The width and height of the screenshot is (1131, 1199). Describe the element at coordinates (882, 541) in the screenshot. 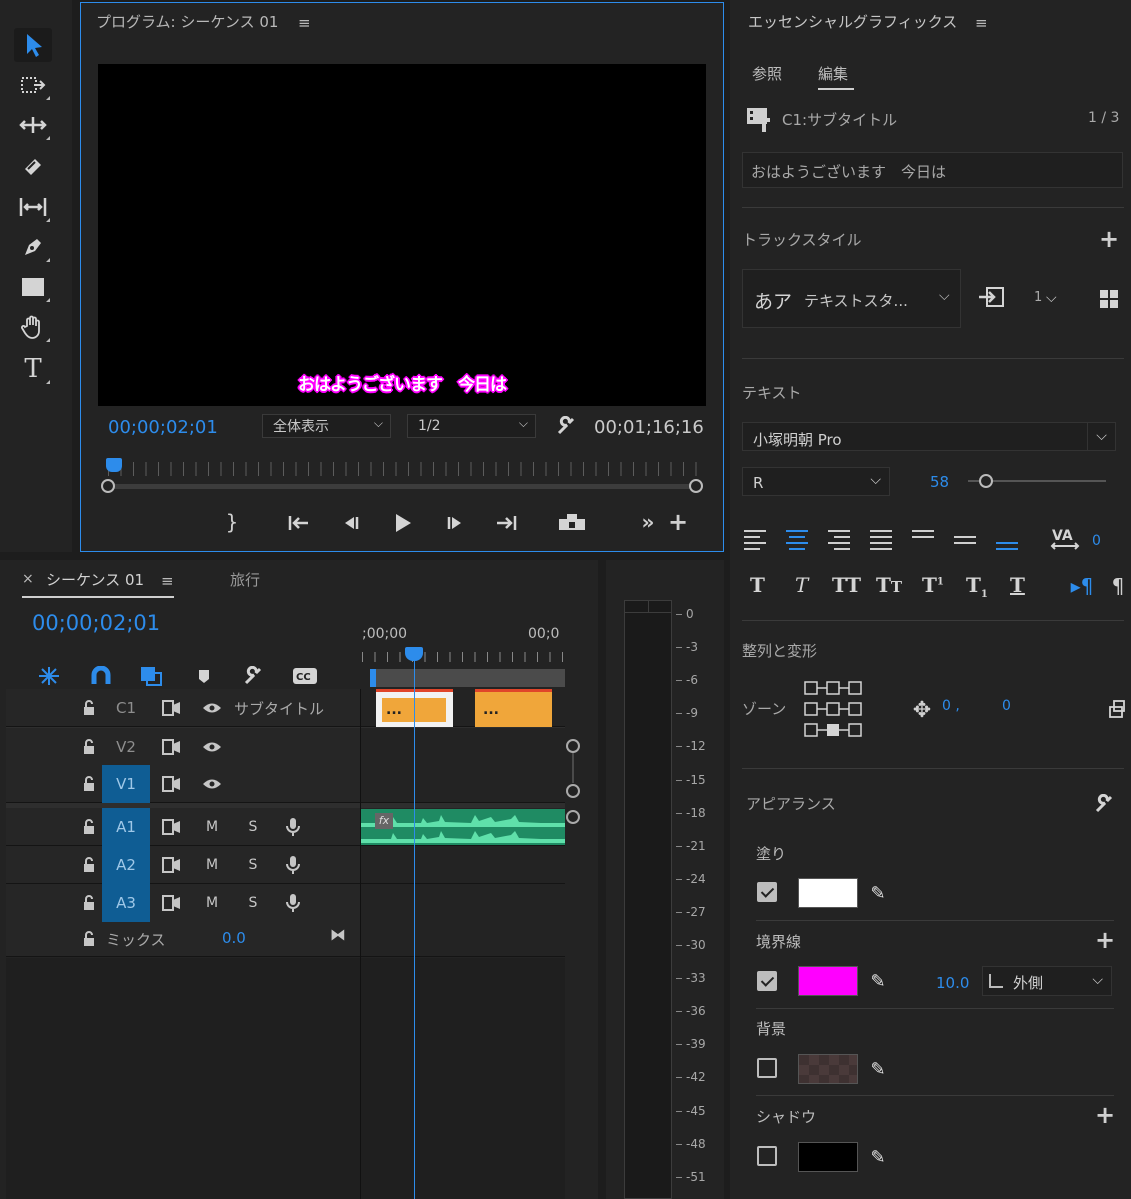

I see `justify-icon` at that location.